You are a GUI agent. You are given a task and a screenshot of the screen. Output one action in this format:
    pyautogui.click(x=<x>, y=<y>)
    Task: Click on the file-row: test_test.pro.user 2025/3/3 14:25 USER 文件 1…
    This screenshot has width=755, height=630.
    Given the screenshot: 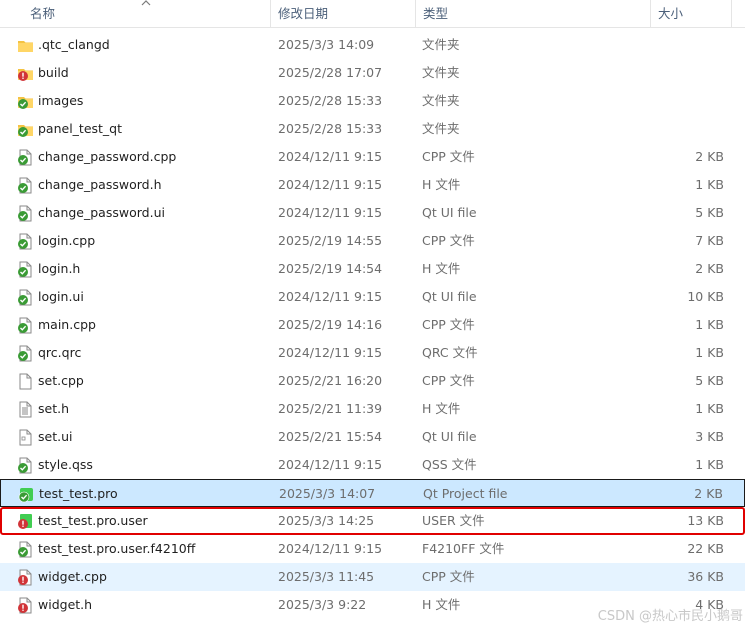 What is the action you would take?
    pyautogui.click(x=372, y=521)
    